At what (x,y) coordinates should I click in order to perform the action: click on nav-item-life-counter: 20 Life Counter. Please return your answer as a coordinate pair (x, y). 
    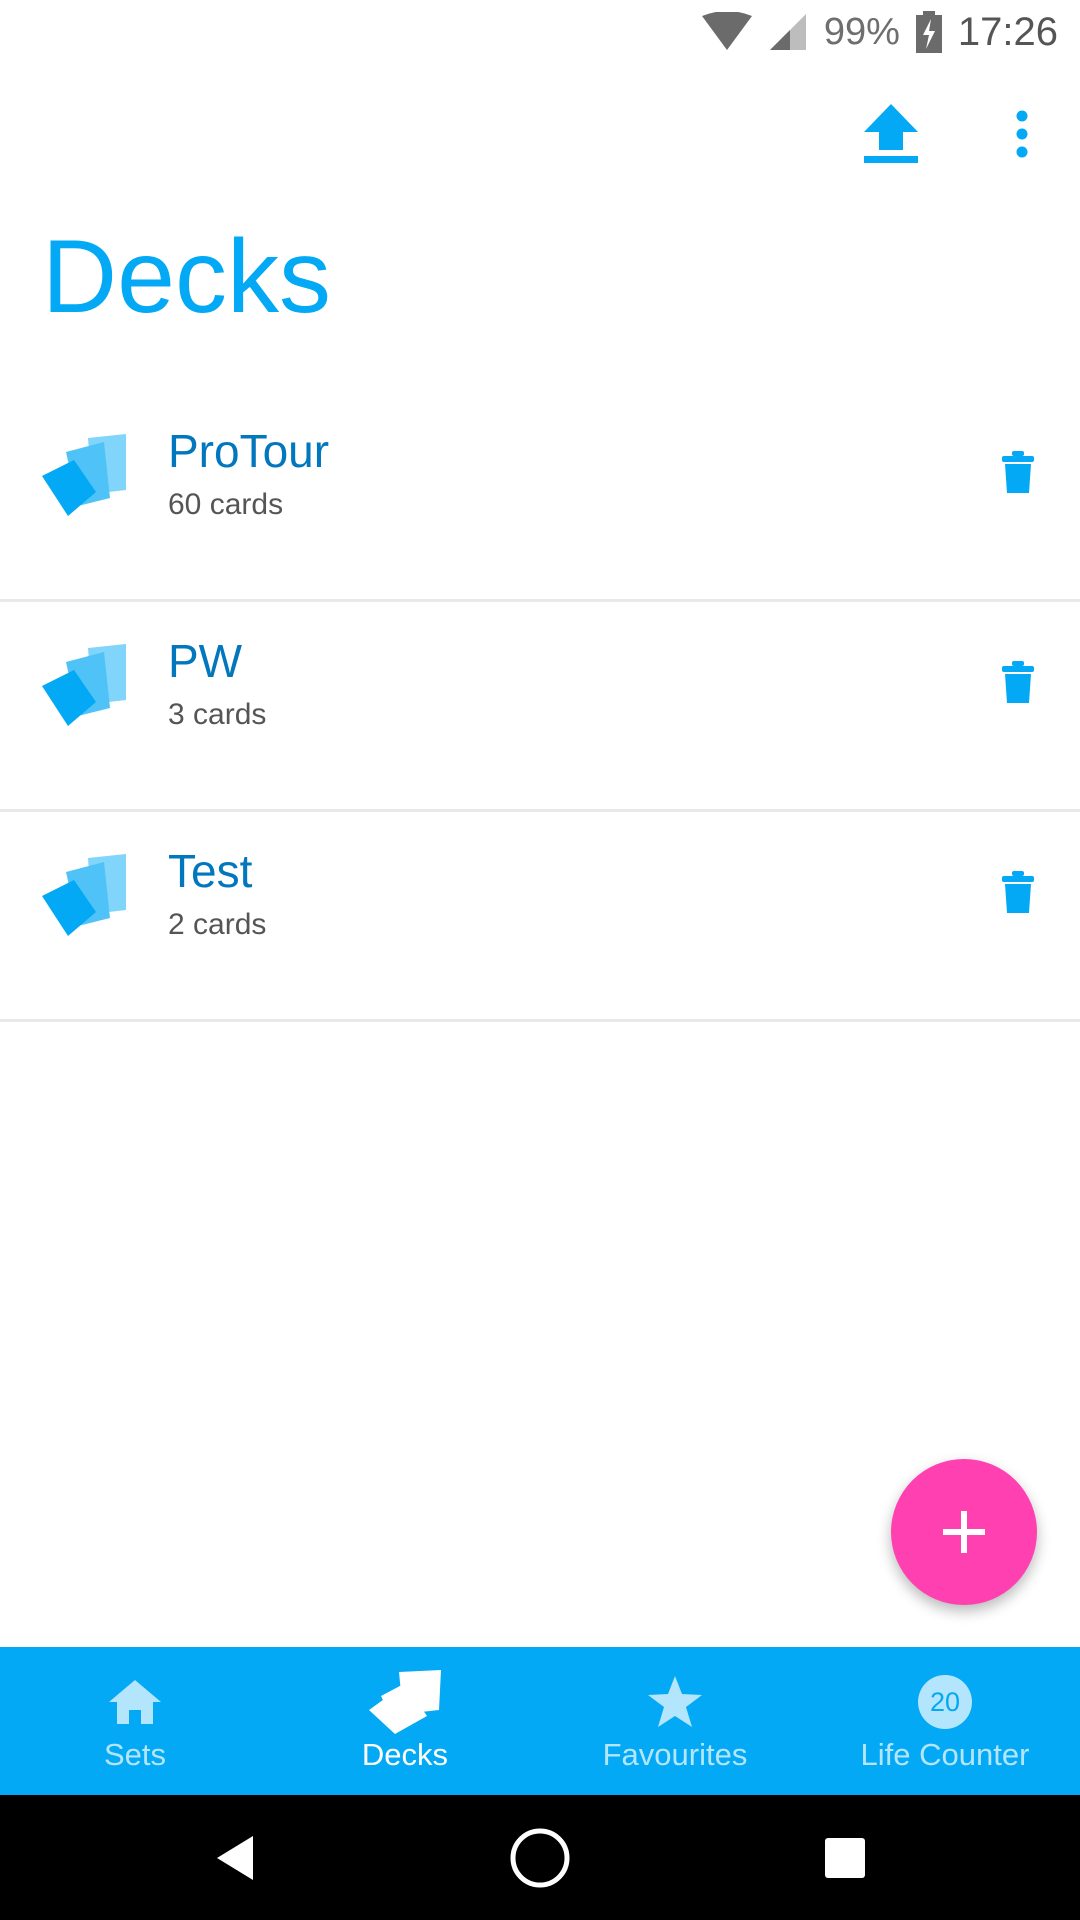
    Looking at the image, I should click on (945, 1721).